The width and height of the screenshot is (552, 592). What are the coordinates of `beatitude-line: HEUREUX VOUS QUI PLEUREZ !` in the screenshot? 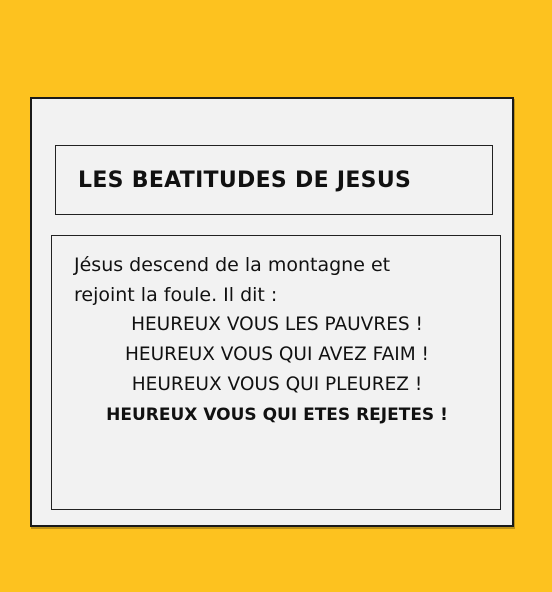 It's located at (277, 384).